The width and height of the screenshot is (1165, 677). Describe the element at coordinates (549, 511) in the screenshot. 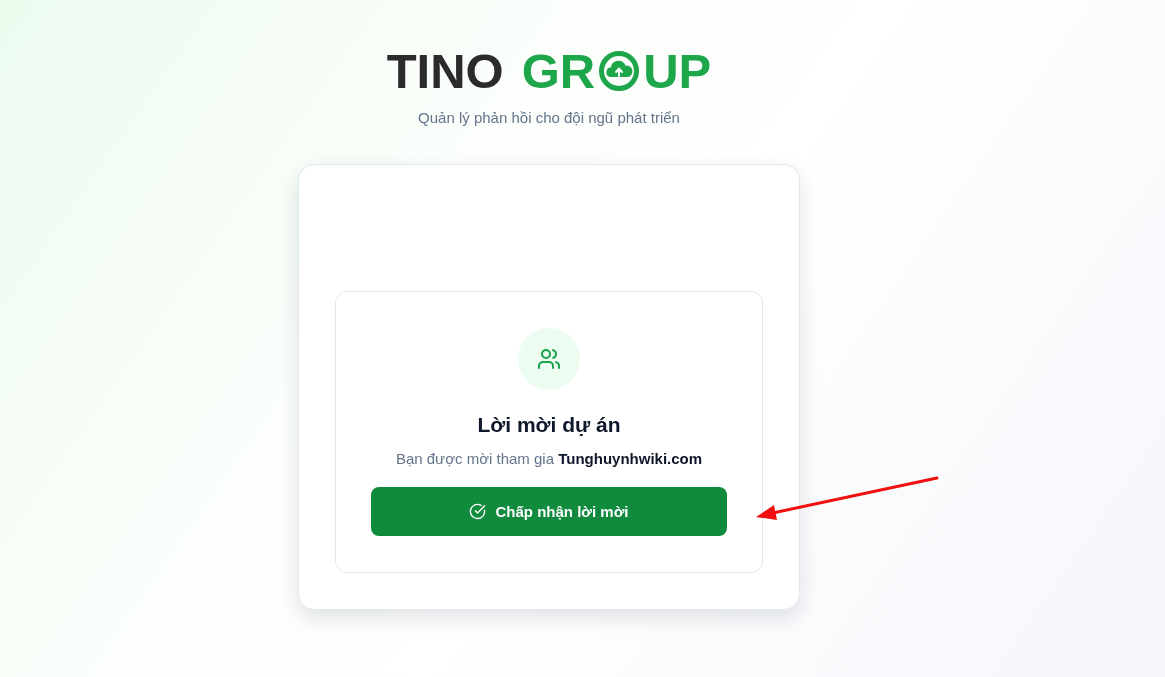

I see `accept-invitation-button: Chấp nhận lời mời` at that location.